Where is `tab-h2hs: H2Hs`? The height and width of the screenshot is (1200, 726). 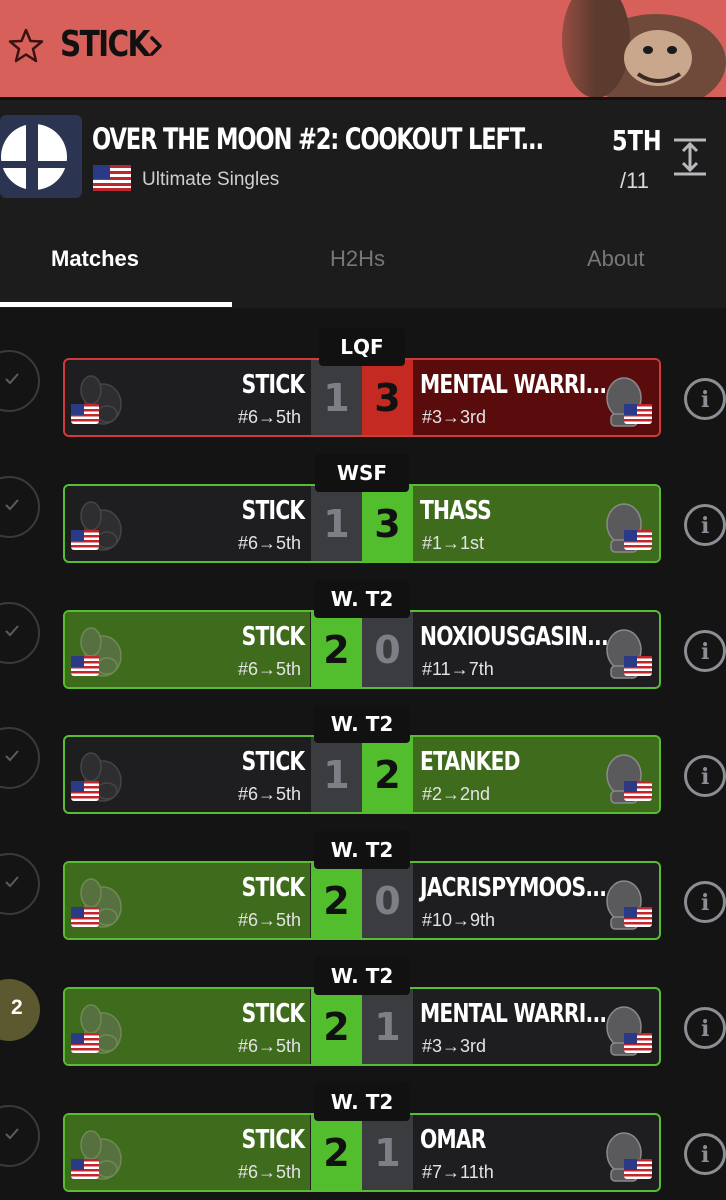
tab-h2hs: H2Hs is located at coordinates (357, 259).